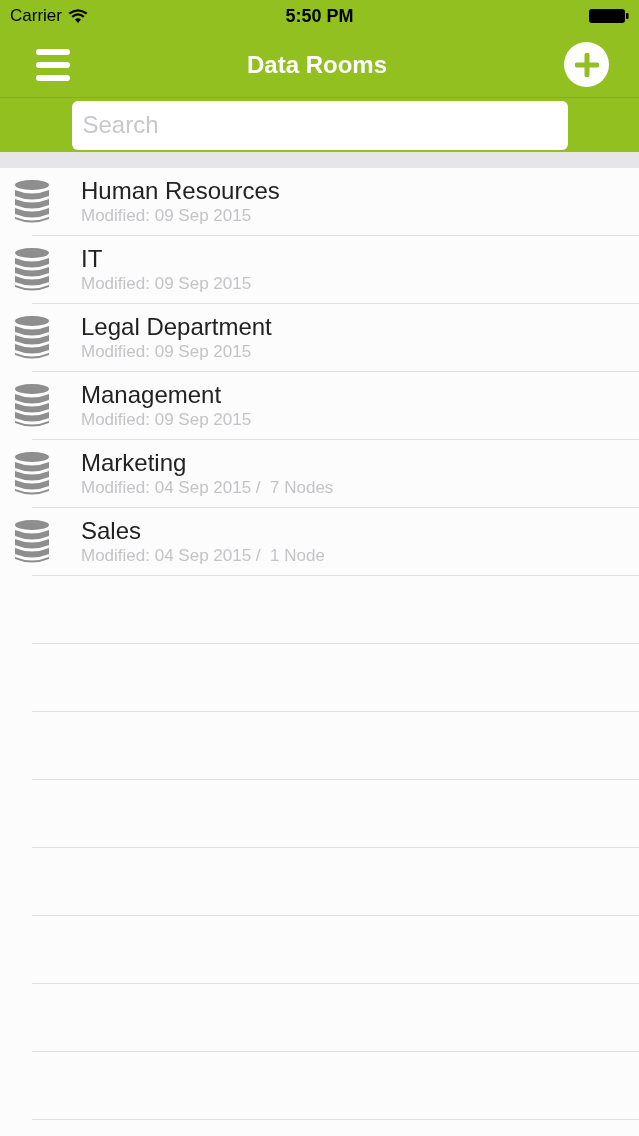 The image size is (639, 1136). I want to click on plus-icon, so click(586, 64).